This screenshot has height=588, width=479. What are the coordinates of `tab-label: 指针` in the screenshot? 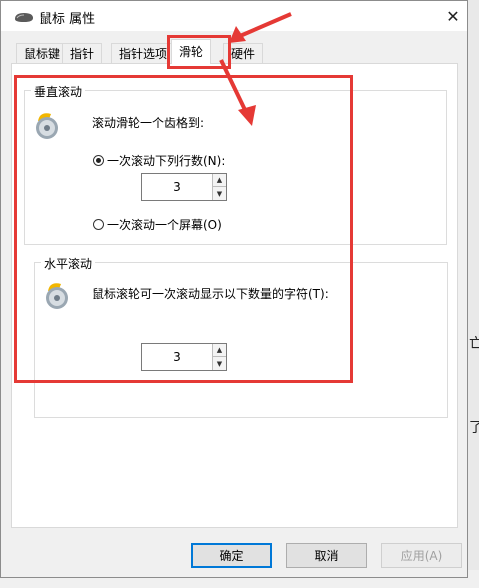 It's located at (82, 54).